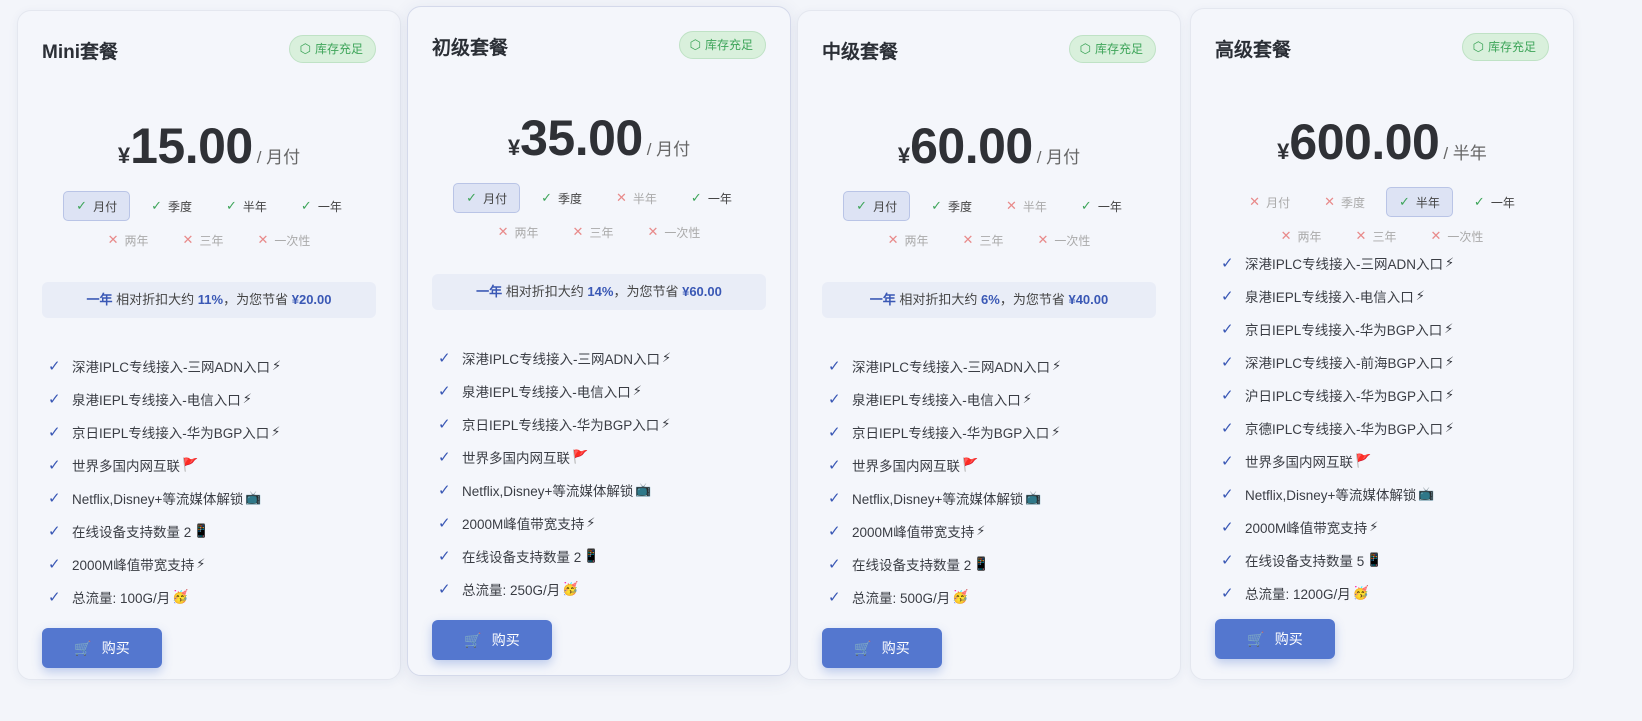 Image resolution: width=1642 pixels, height=721 pixels. What do you see at coordinates (121, 598) in the screenshot?
I see `feature-text: 总流量: 100G/月` at bounding box center [121, 598].